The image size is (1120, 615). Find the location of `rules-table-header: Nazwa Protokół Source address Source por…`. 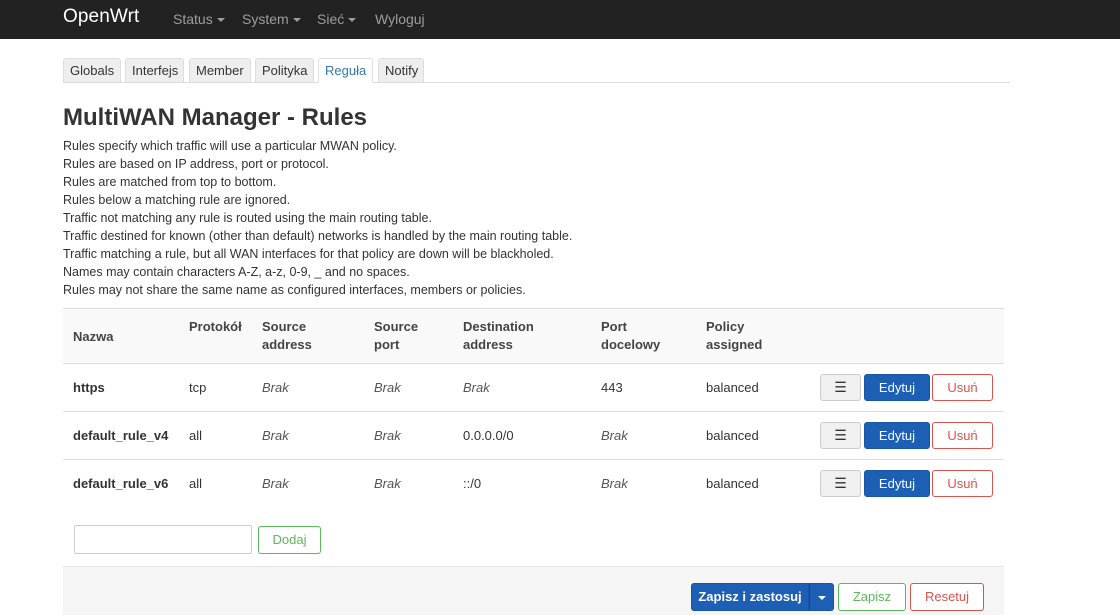

rules-table-header: Nazwa Protokół Source address Source por… is located at coordinates (533, 336).